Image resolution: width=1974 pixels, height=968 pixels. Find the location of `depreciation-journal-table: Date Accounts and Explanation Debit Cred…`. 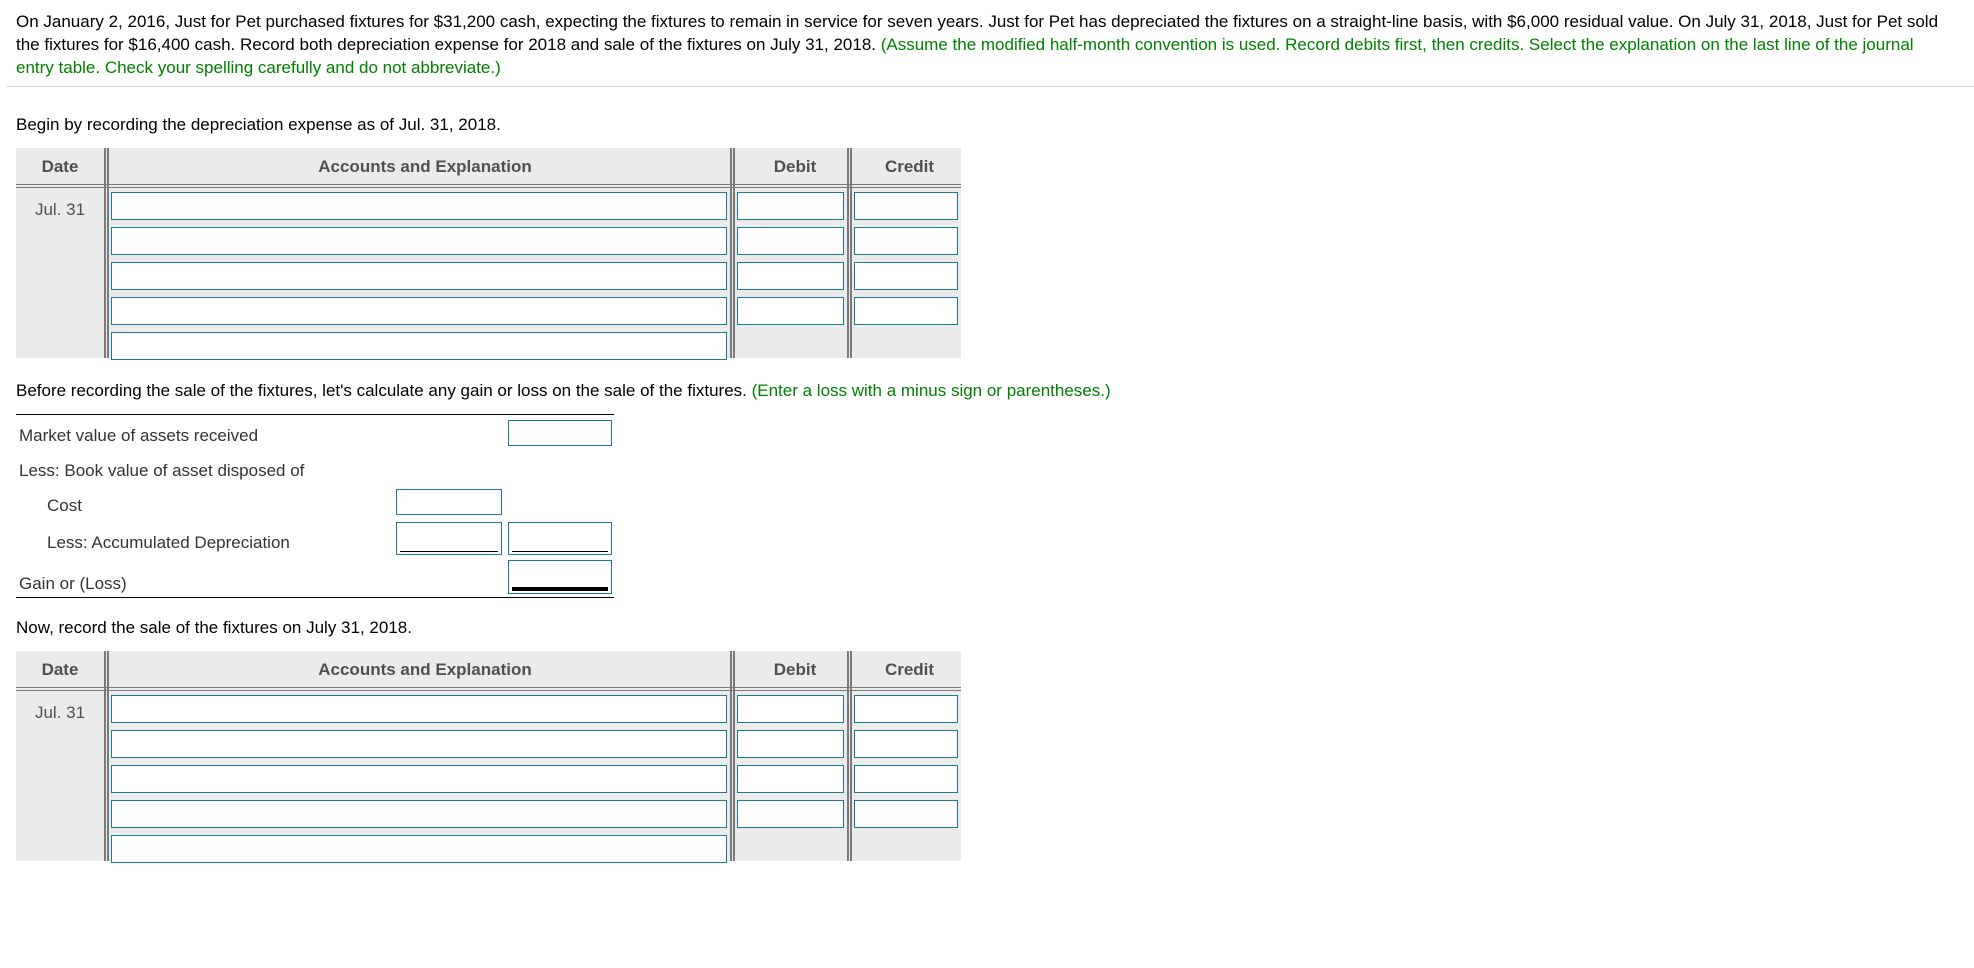

depreciation-journal-table: Date Accounts and Explanation Debit Cred… is located at coordinates (488, 254).